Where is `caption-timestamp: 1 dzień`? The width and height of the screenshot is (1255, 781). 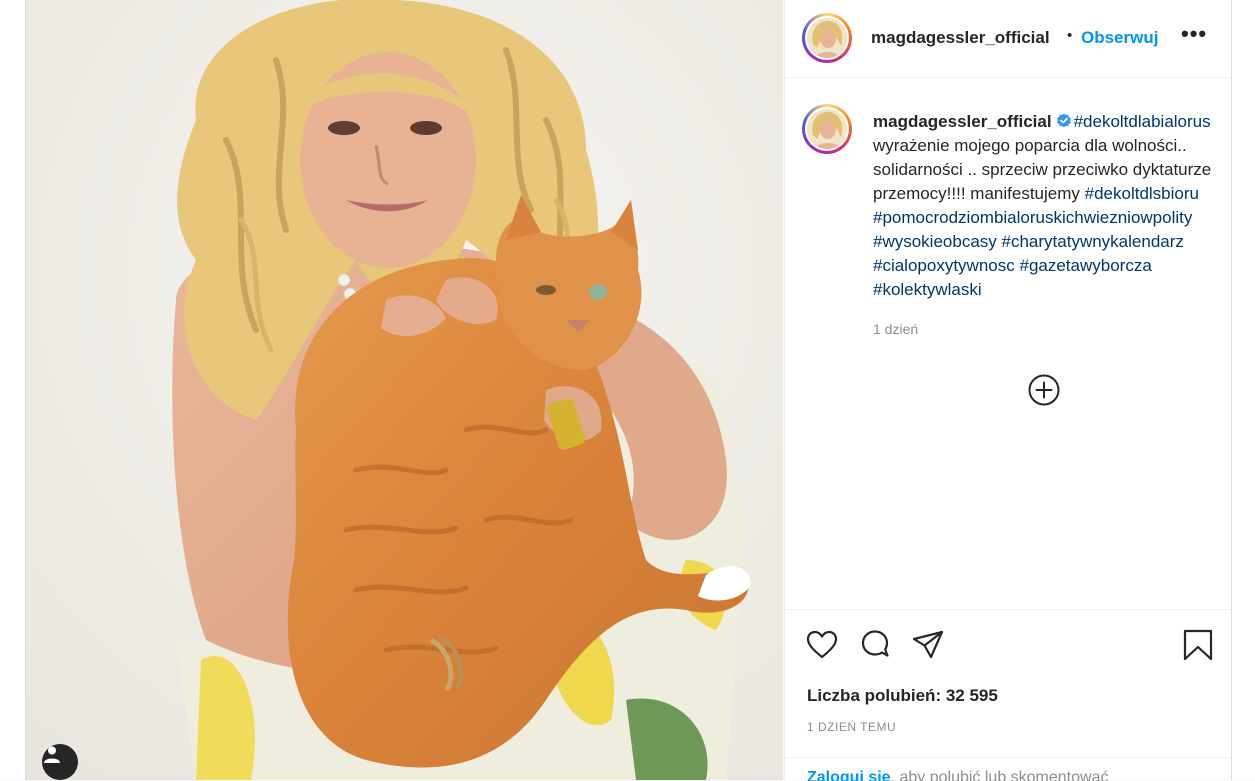
caption-timestamp: 1 dzień is located at coordinates (895, 329).